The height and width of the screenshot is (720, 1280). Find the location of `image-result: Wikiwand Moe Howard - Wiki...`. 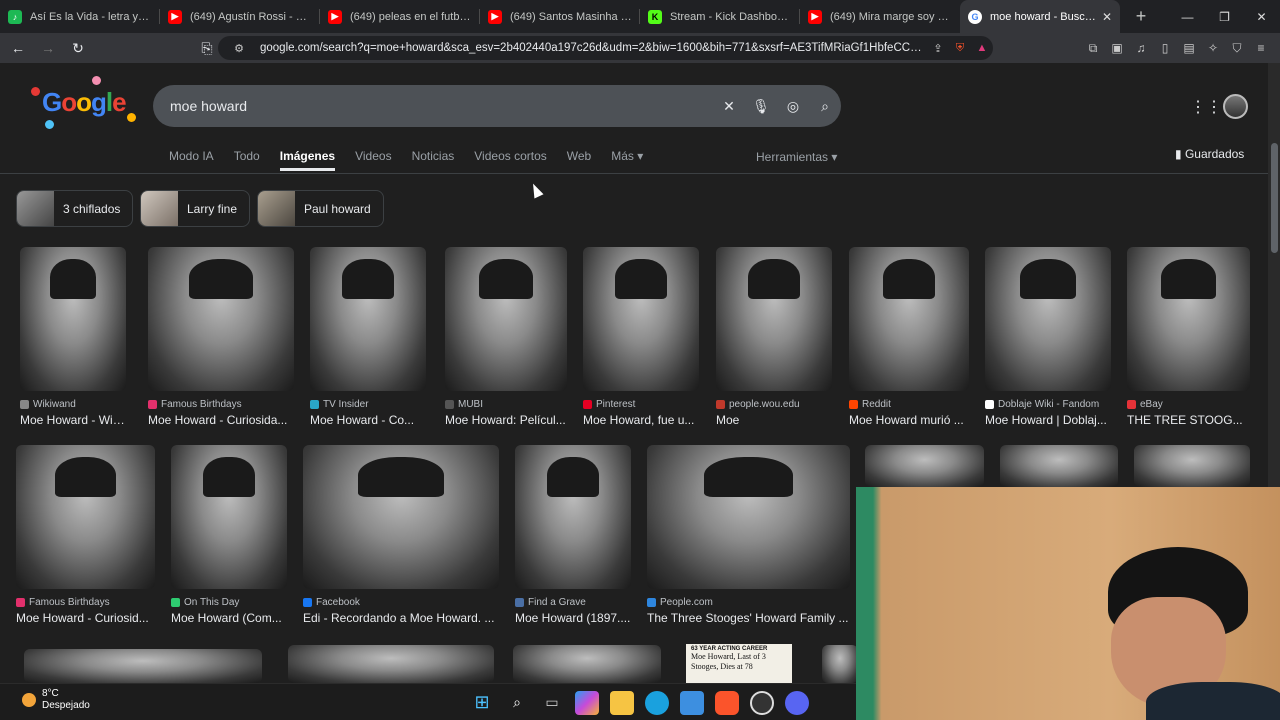

image-result: Wikiwand Moe Howard - Wiki... is located at coordinates (73, 339).